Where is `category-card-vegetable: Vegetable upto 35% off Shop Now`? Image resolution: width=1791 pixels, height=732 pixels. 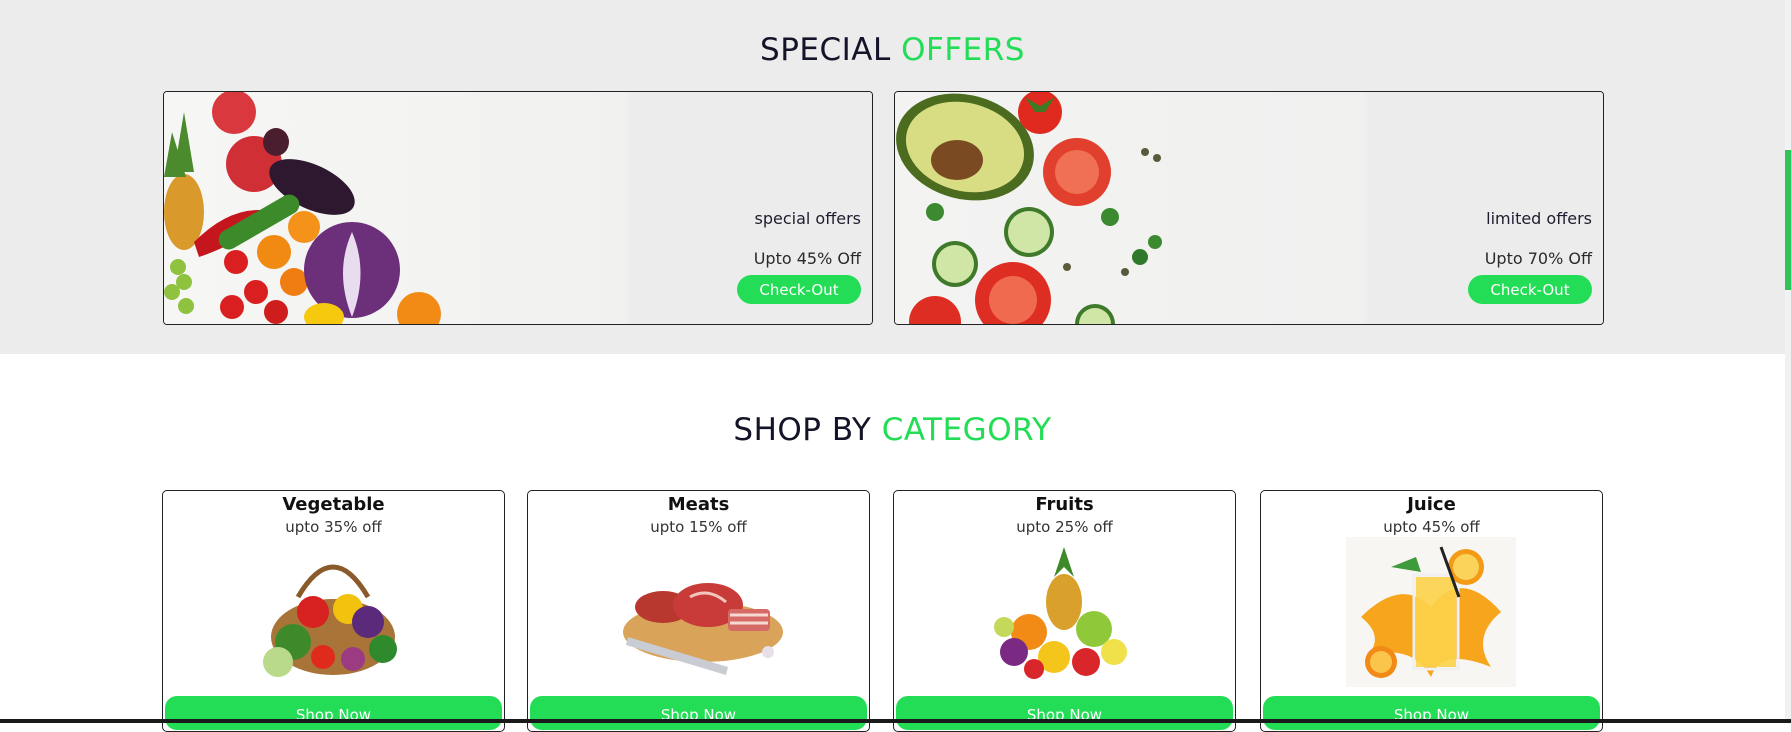 category-card-vegetable: Vegetable upto 35% off Shop Now is located at coordinates (333, 611).